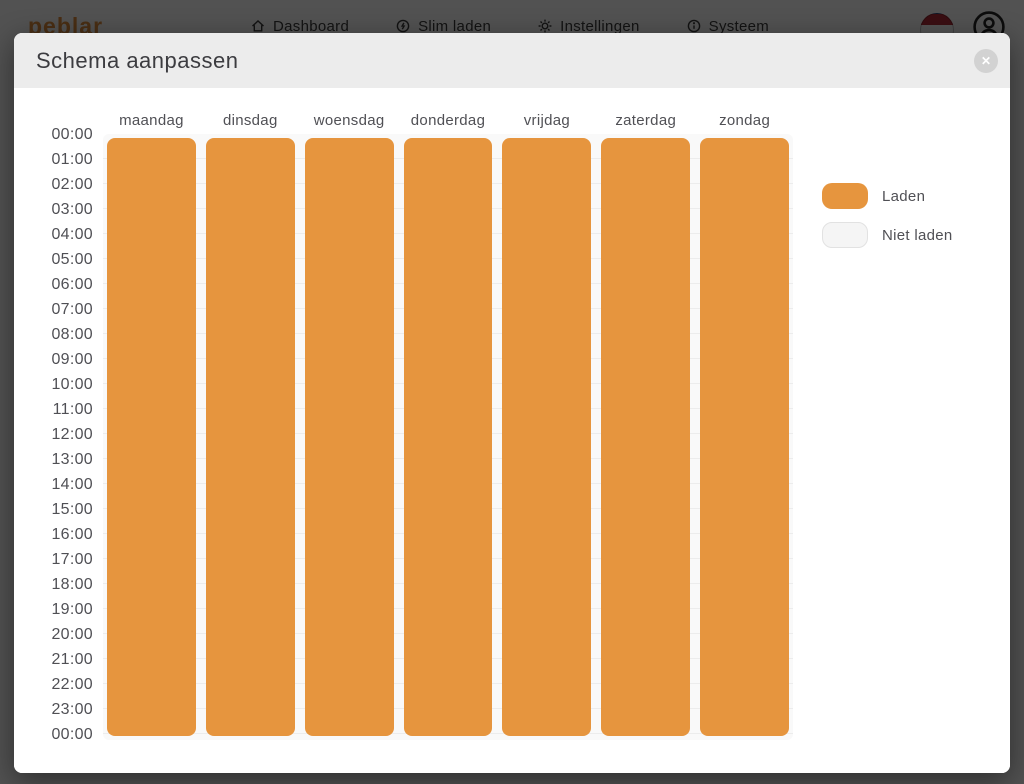 The height and width of the screenshot is (784, 1024). What do you see at coordinates (917, 235) in the screenshot?
I see `legend-label: Niet laden` at bounding box center [917, 235].